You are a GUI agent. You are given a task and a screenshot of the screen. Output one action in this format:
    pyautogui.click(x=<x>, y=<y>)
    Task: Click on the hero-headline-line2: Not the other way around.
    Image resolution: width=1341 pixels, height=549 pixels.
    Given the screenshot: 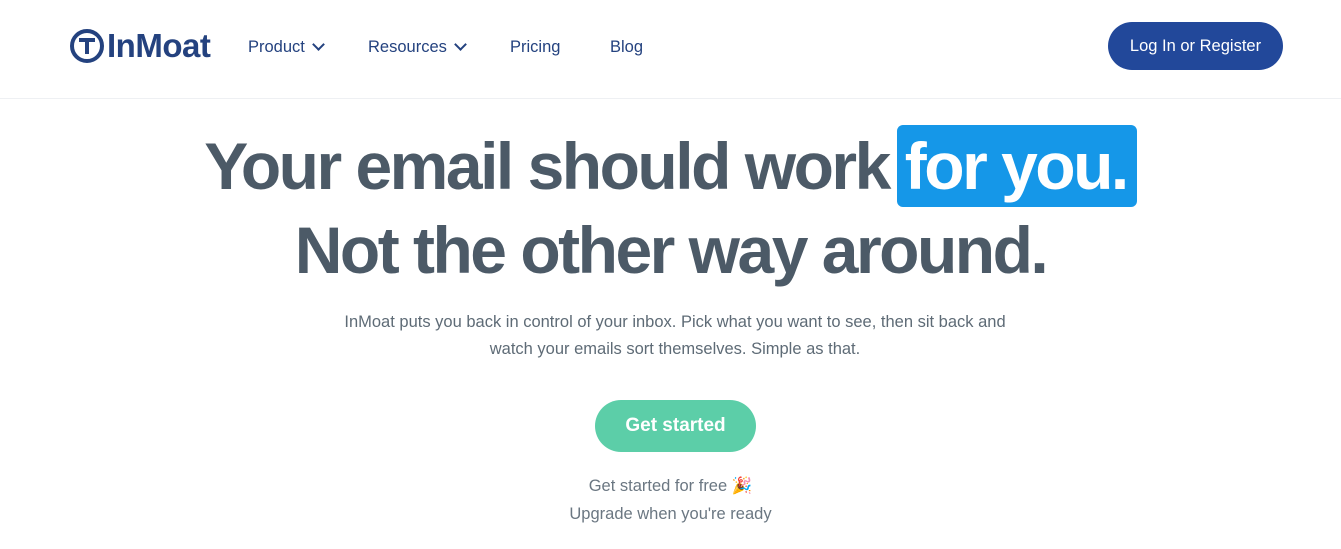 What is the action you would take?
    pyautogui.click(x=671, y=250)
    